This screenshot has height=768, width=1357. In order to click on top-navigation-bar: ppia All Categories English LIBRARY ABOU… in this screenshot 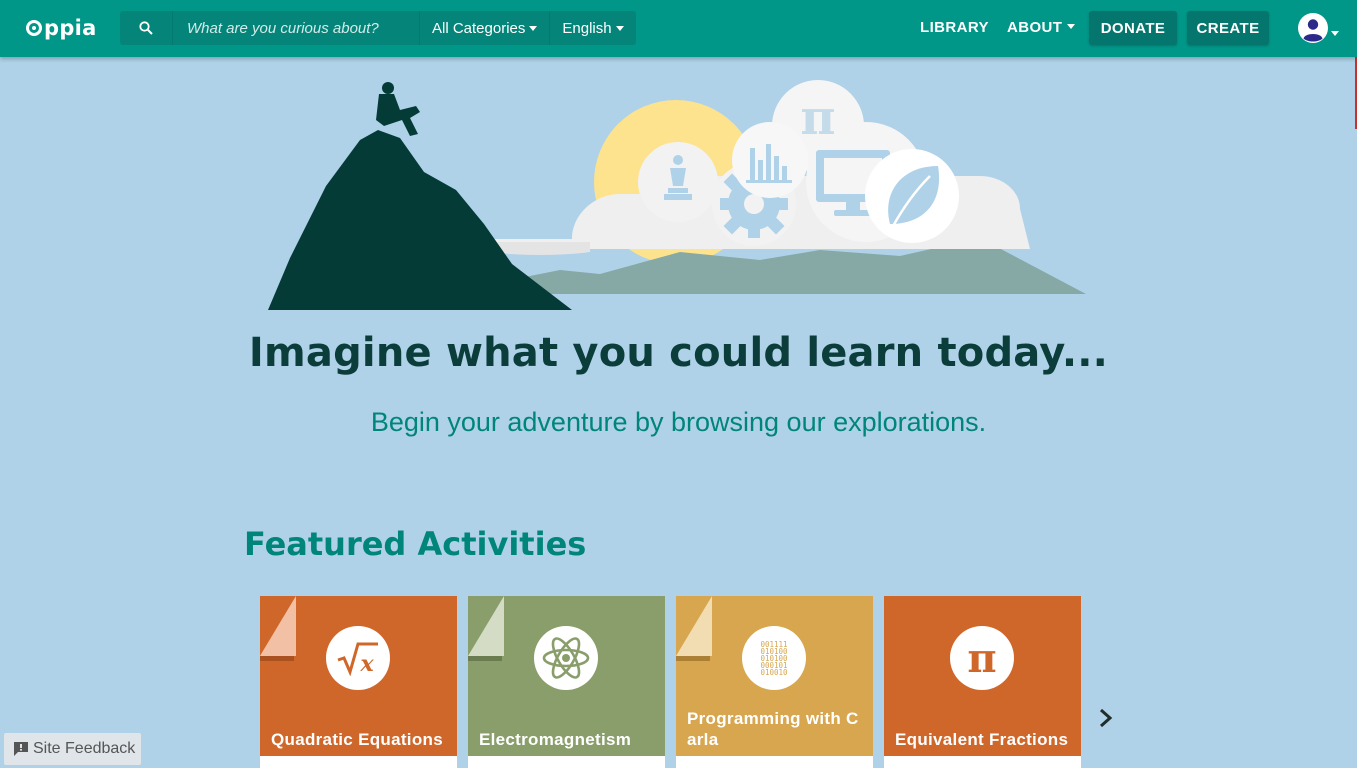, I will do `click(678, 28)`.